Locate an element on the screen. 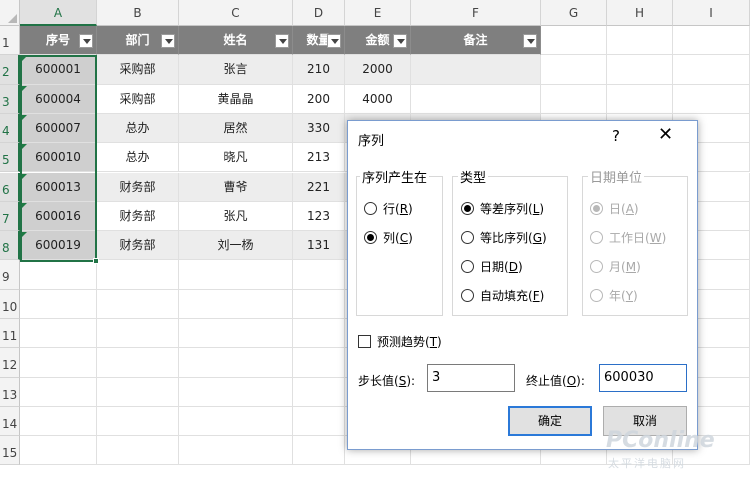 The image size is (750, 486). step-input: 3 is located at coordinates (471, 378).